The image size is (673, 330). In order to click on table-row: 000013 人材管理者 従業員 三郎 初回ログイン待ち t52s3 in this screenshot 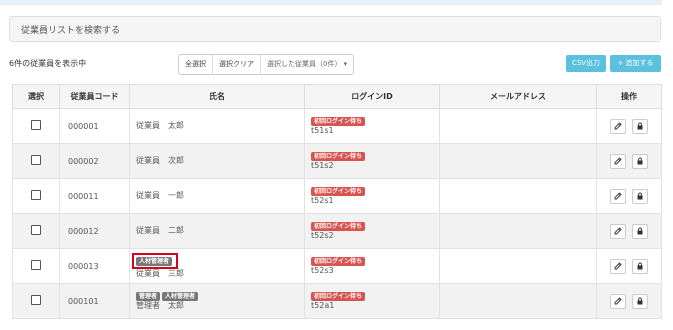, I will do `click(337, 266)`.